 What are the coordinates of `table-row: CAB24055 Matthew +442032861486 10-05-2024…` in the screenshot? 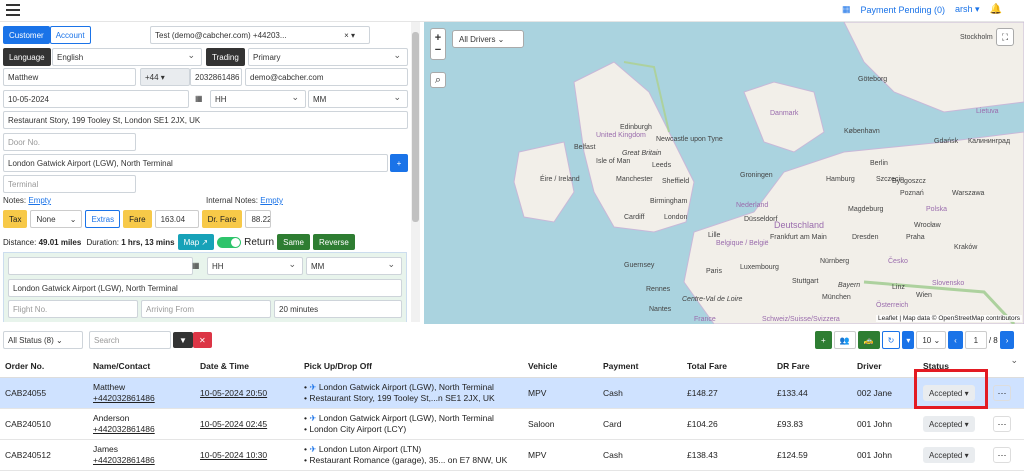 It's located at (512, 393).